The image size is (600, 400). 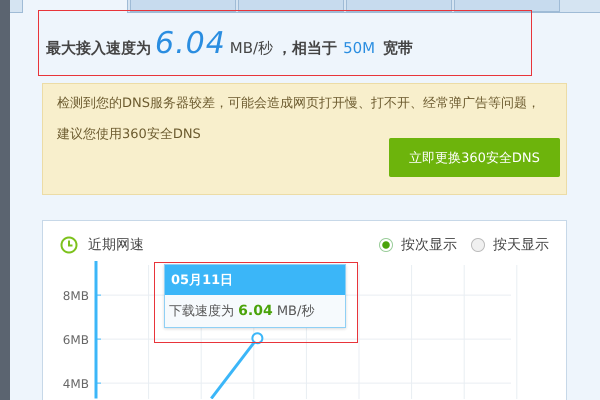 What do you see at coordinates (510, 245) in the screenshot?
I see `view-radio: 按天显示` at bounding box center [510, 245].